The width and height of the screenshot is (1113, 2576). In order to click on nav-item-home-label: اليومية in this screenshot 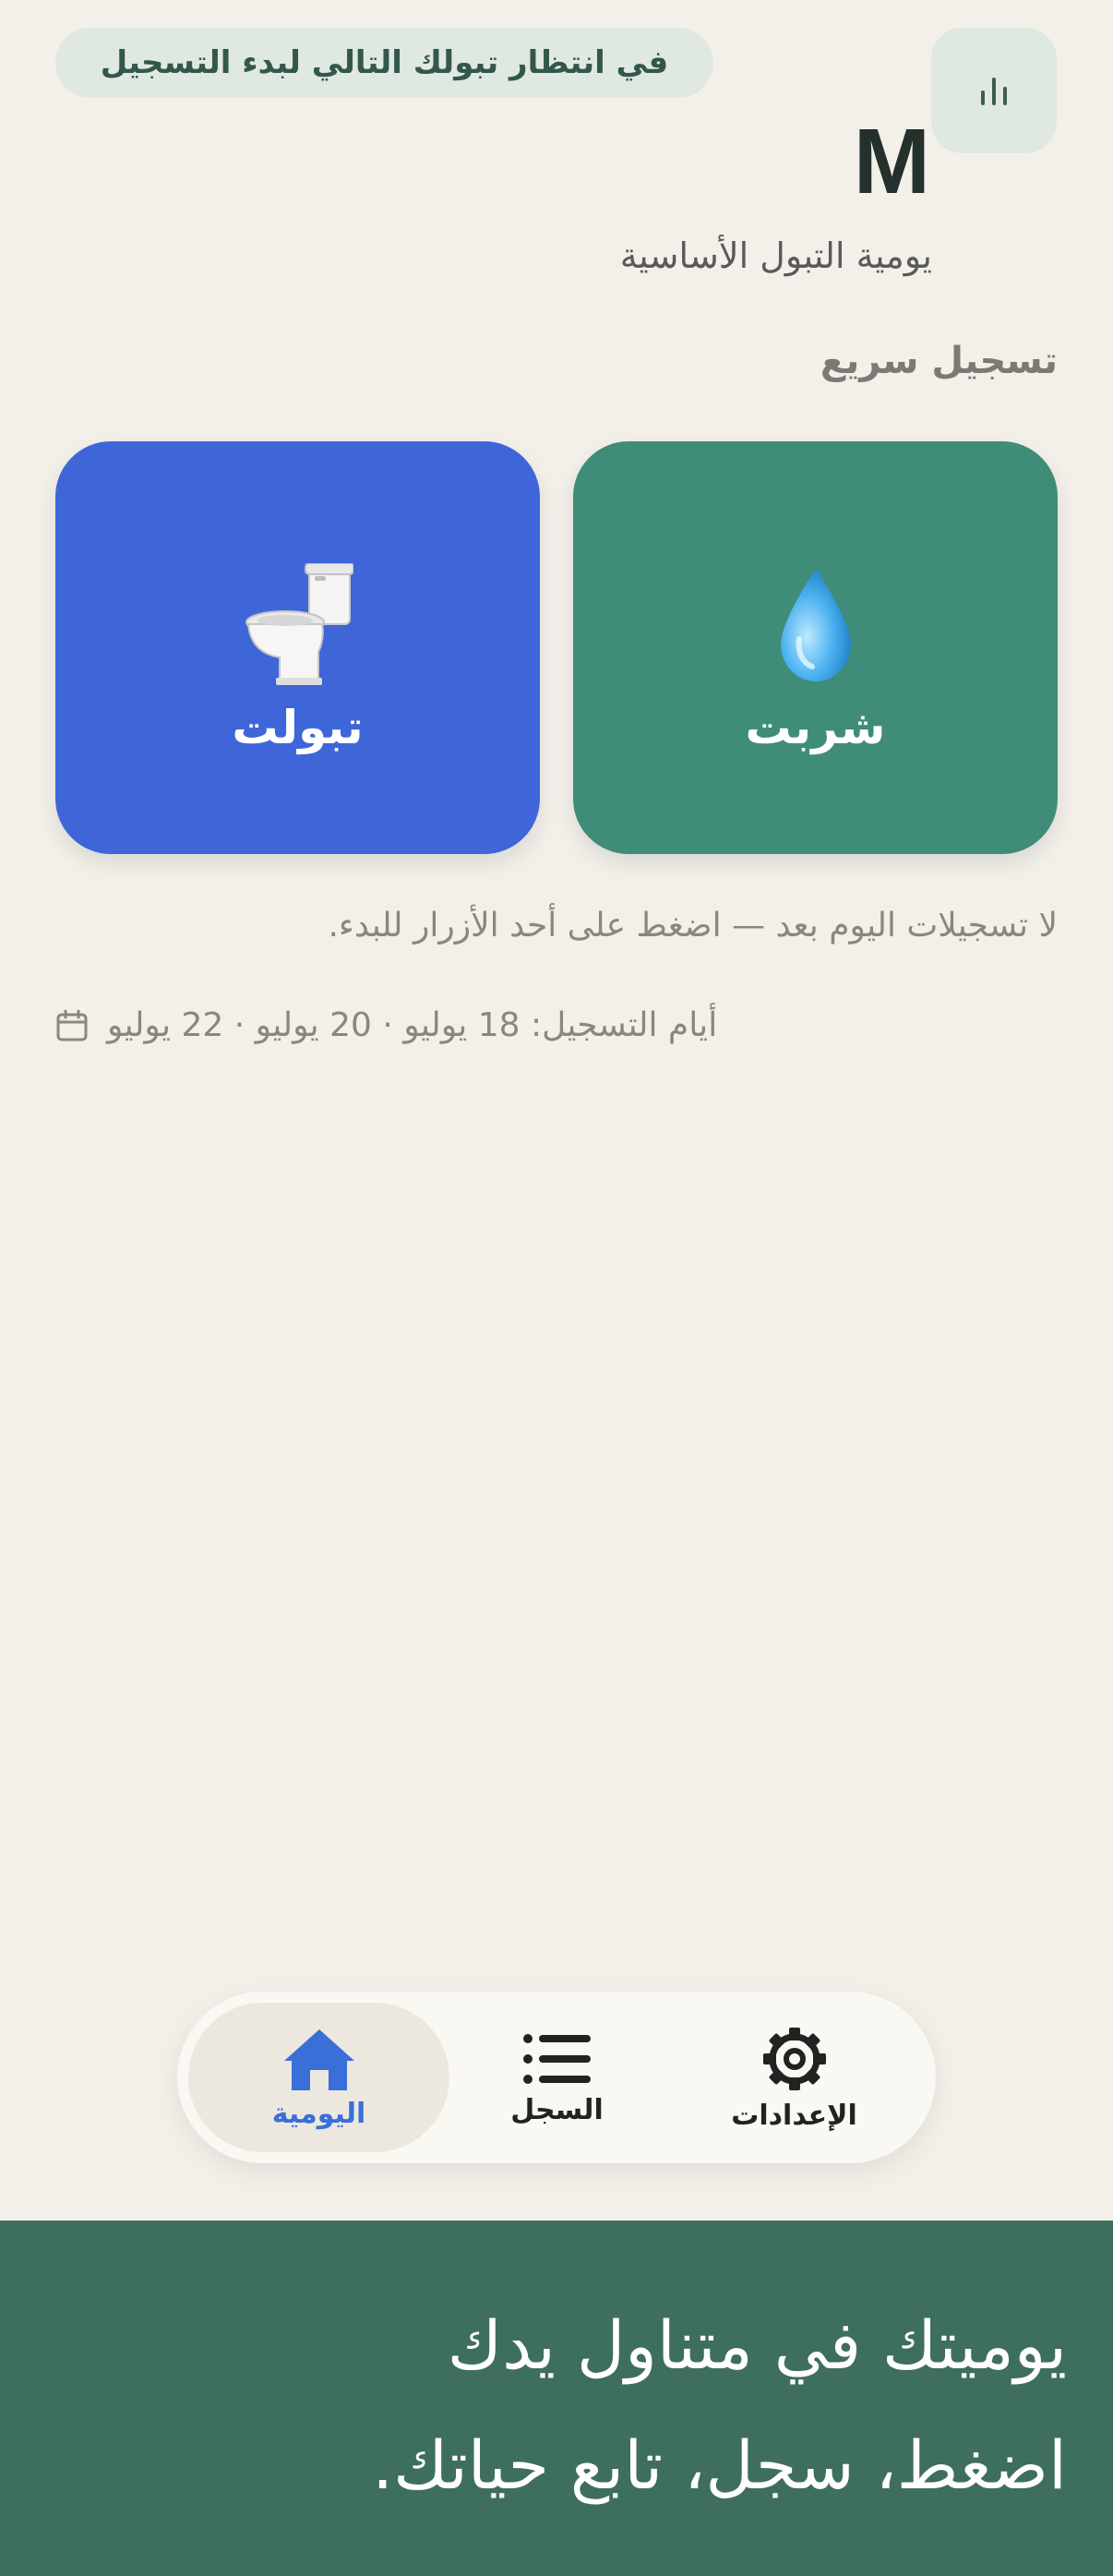, I will do `click(318, 2113)`.